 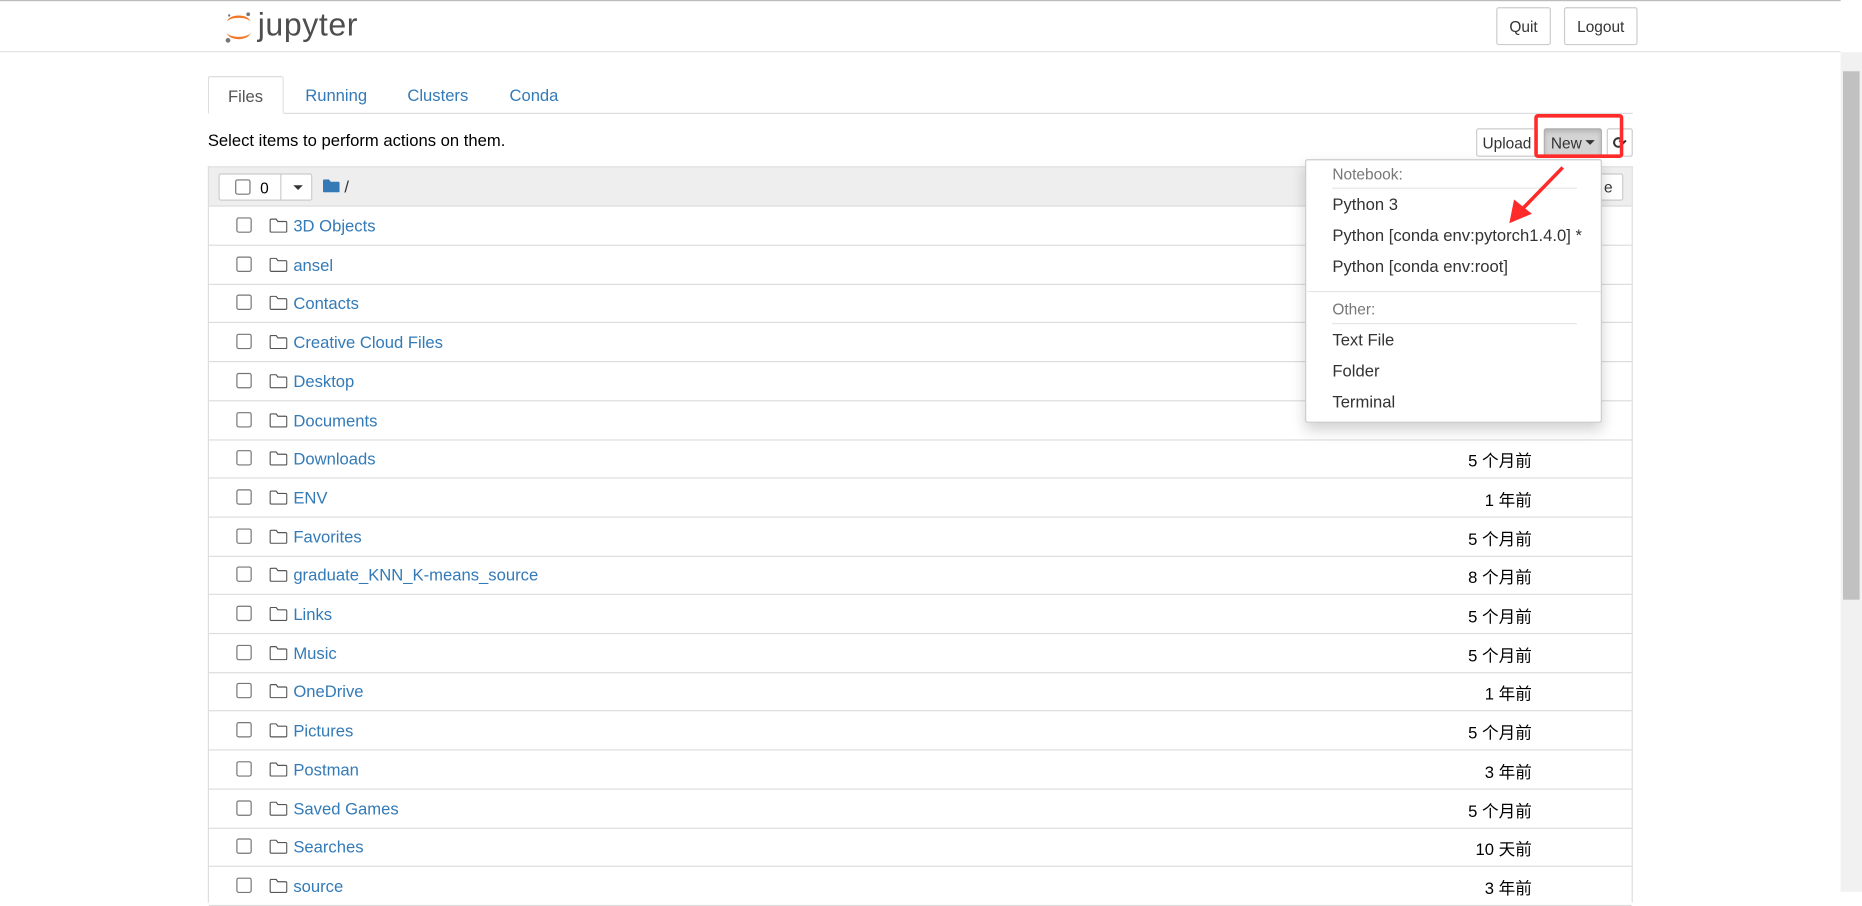 What do you see at coordinates (323, 730) in the screenshot?
I see `file-name-link: Pictures` at bounding box center [323, 730].